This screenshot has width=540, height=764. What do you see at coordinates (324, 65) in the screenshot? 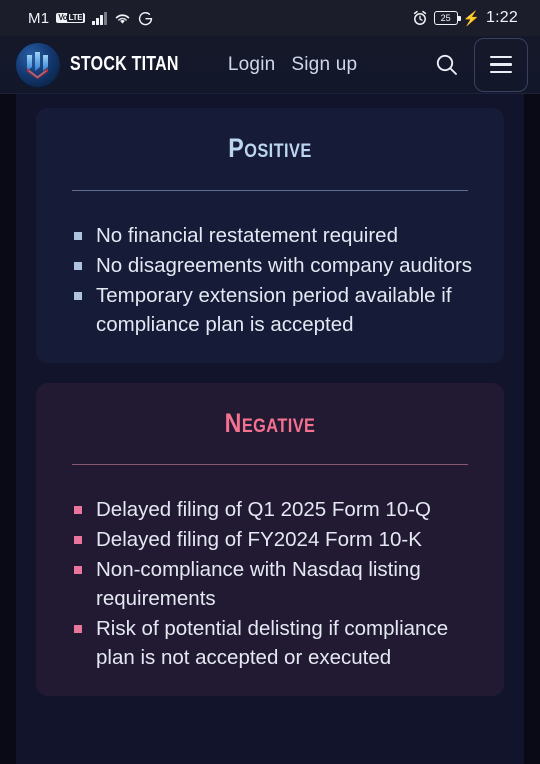
I see `signup-link: Sign up` at bounding box center [324, 65].